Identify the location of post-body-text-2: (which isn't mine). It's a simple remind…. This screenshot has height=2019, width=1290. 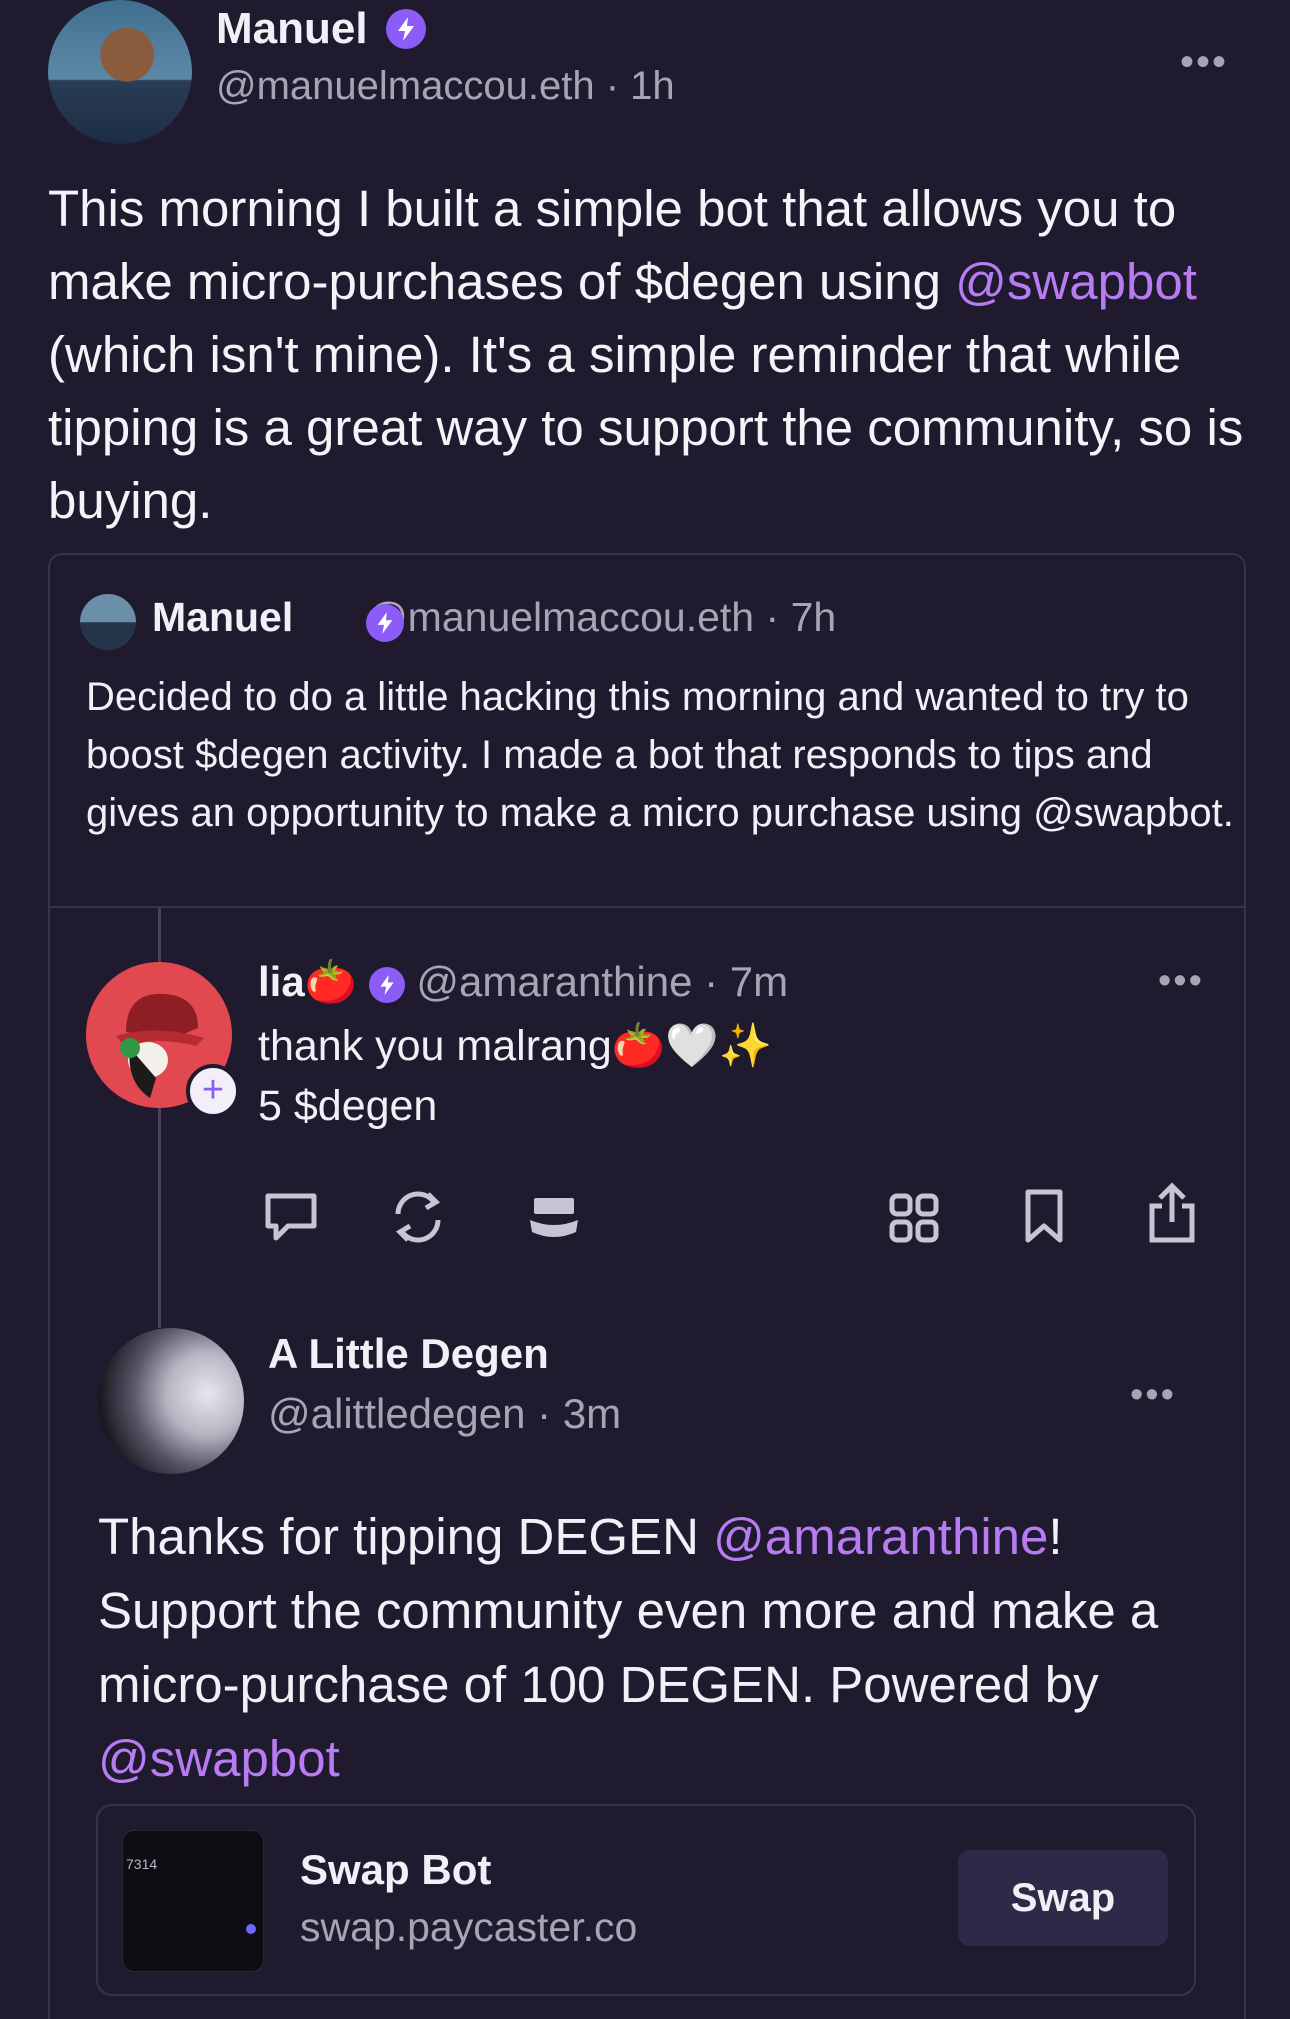
(646, 427).